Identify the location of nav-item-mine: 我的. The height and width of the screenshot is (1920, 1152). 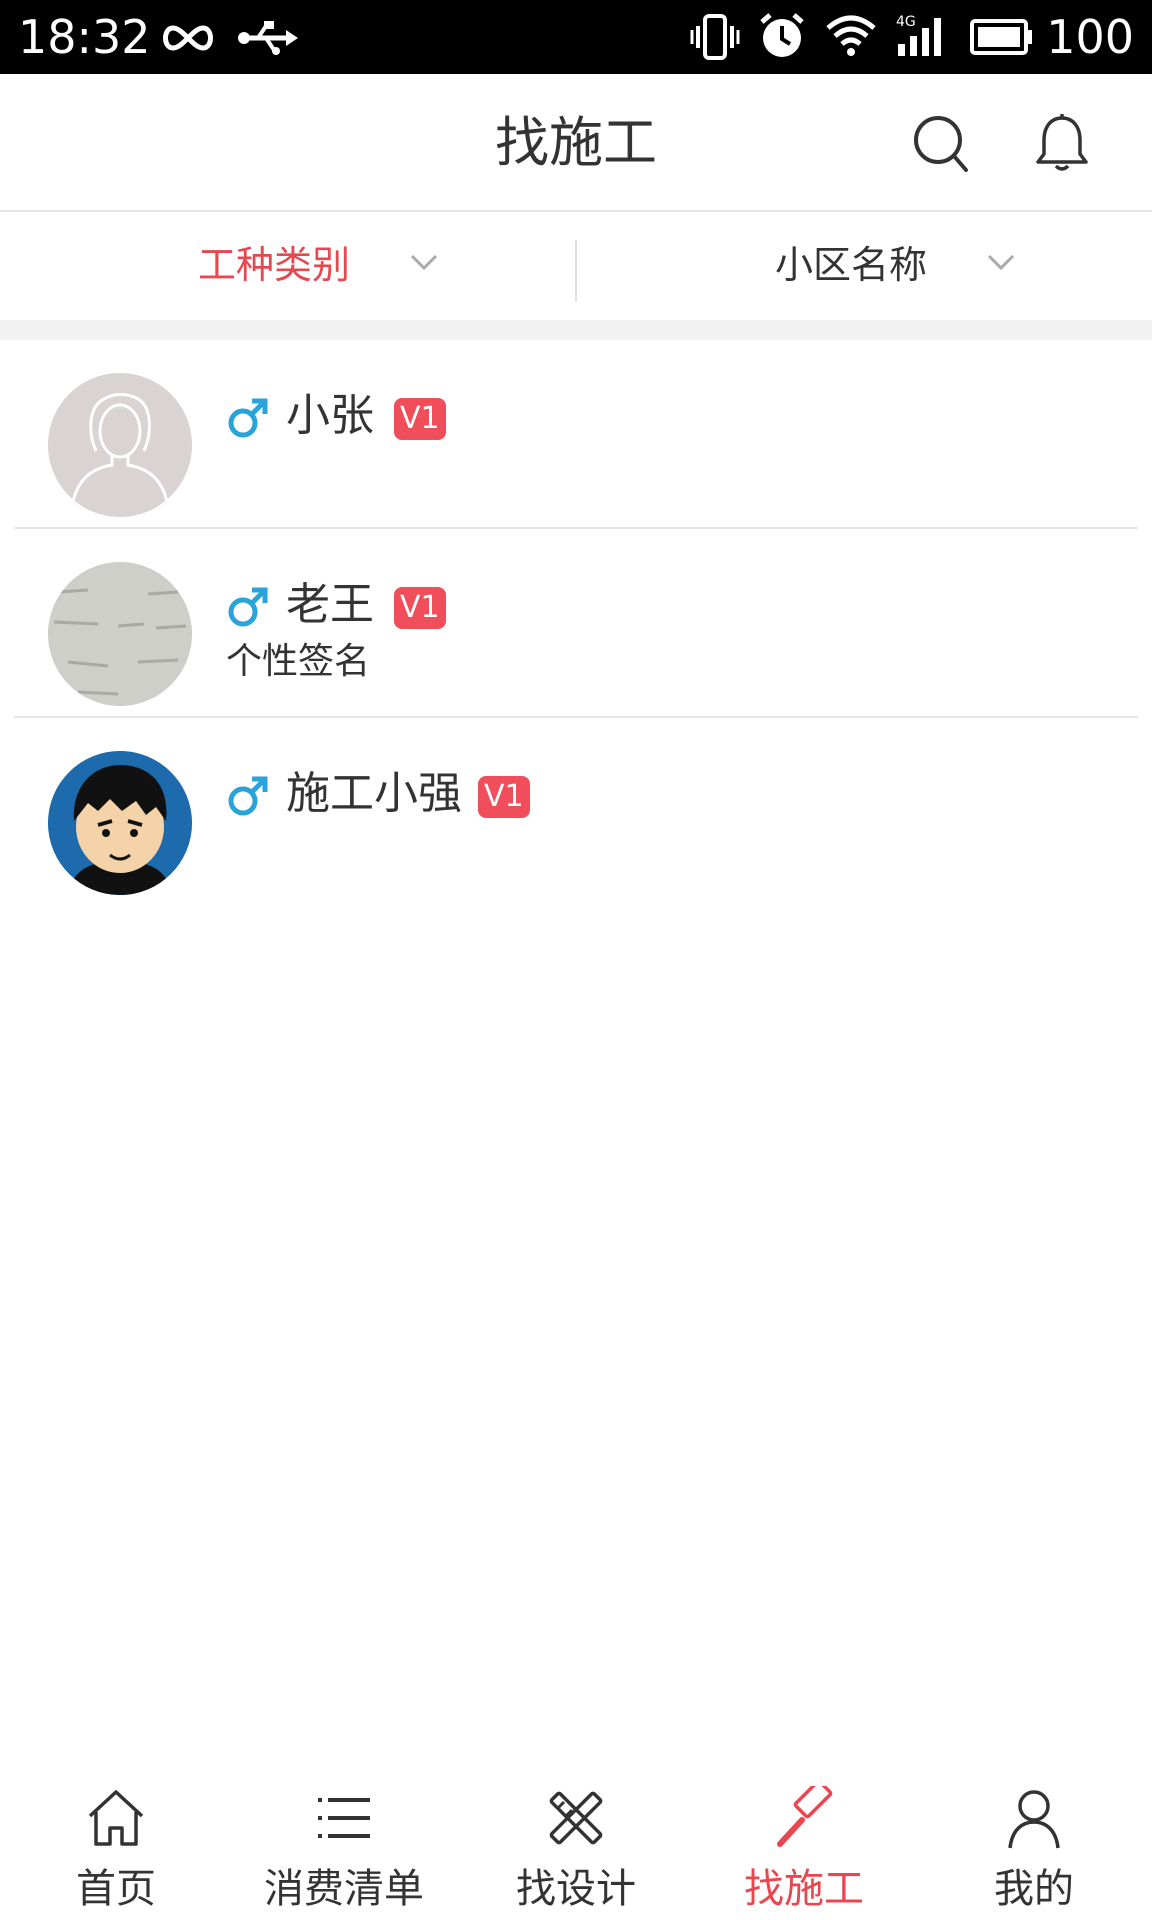
(1034, 1836).